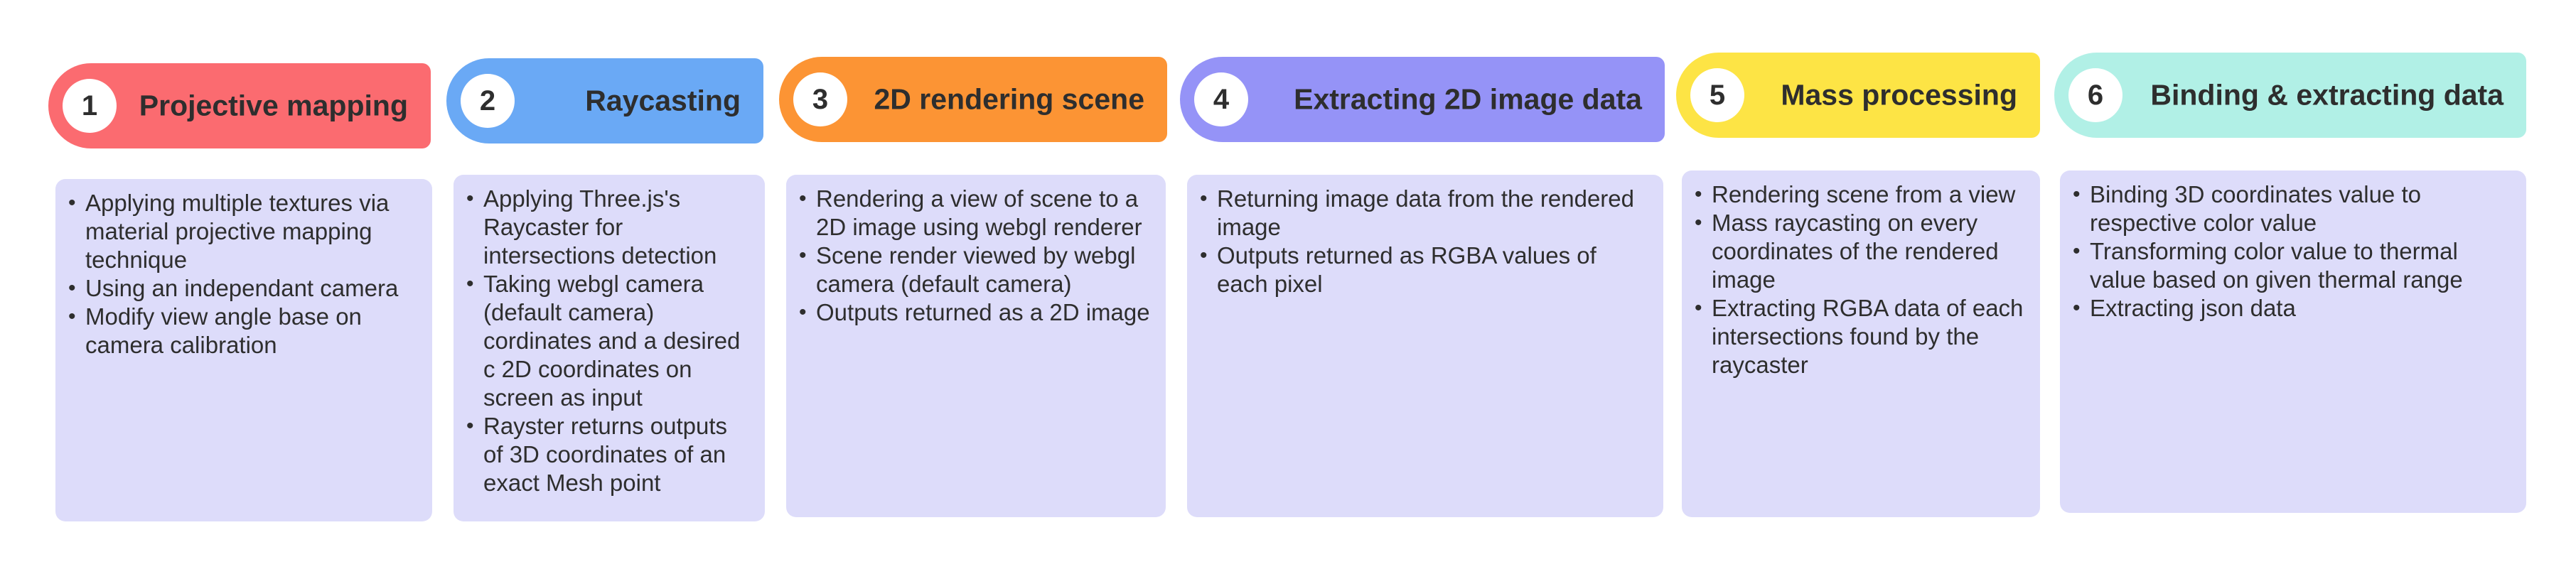 This screenshot has height=574, width=2576. I want to click on step-1-title: Projective mapping, so click(273, 105).